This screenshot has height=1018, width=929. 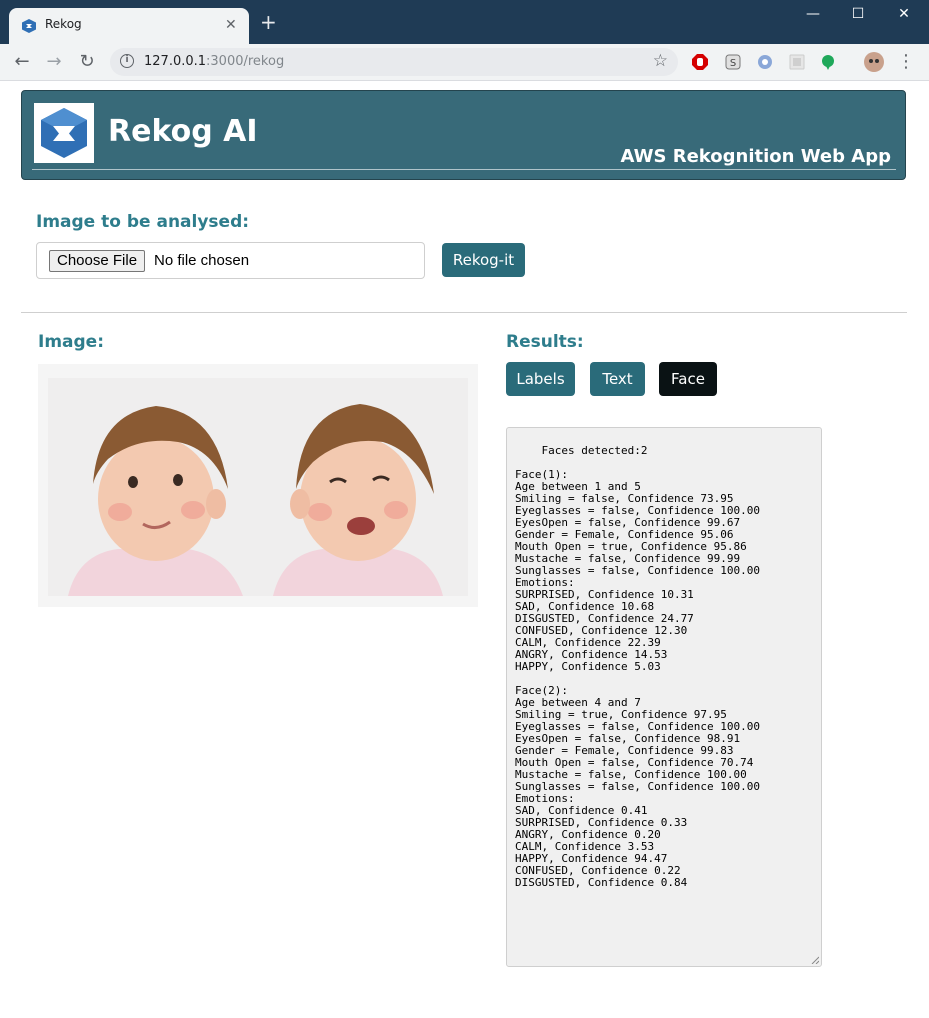 What do you see at coordinates (175, 61) in the screenshot?
I see `url-host: 127.0.0.1` at bounding box center [175, 61].